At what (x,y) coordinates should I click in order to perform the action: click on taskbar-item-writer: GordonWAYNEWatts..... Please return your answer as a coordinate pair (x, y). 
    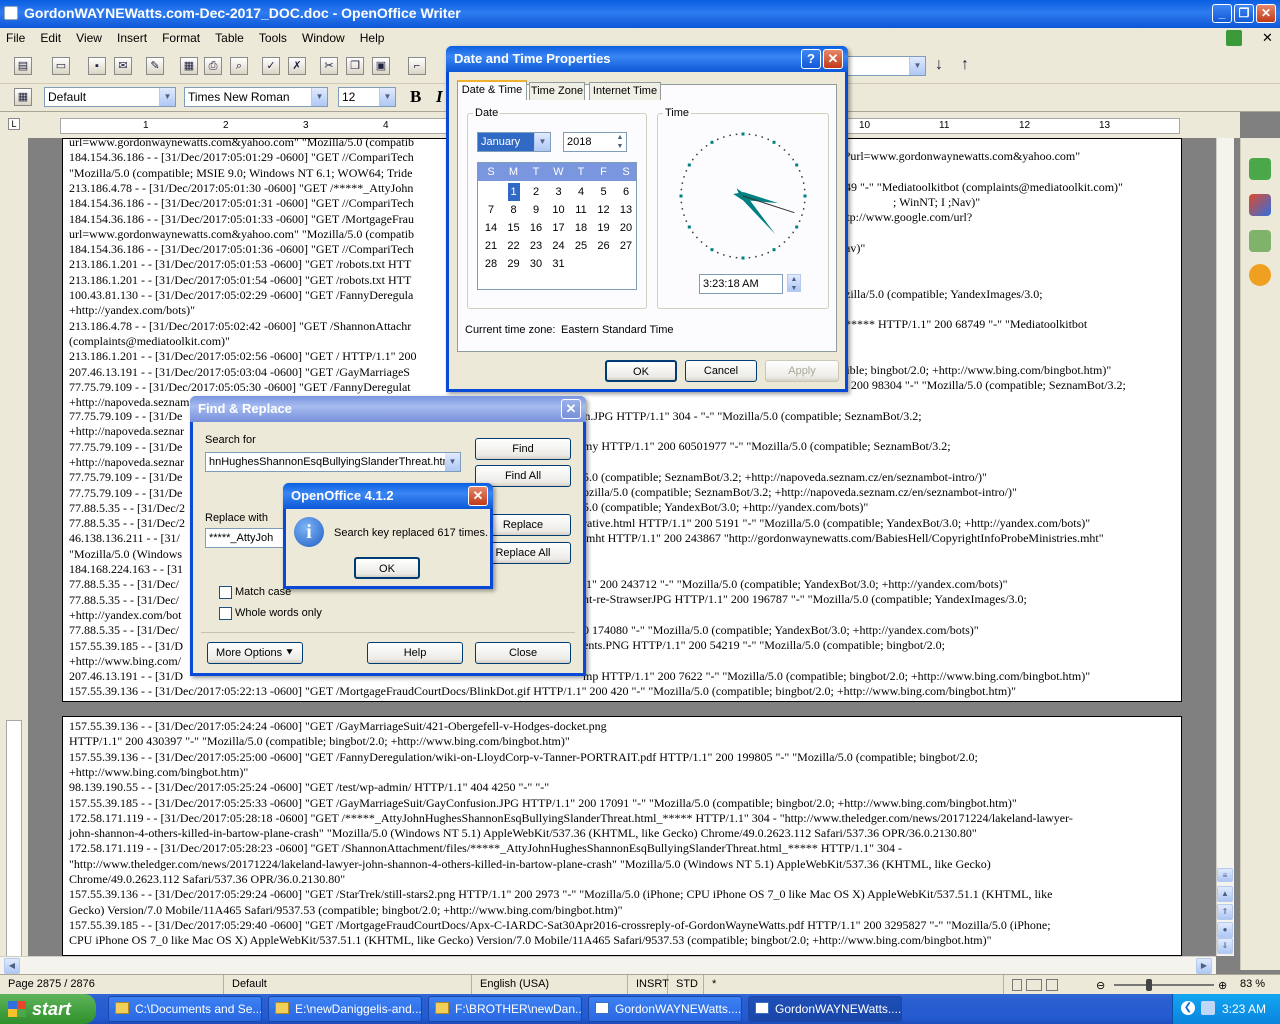
    Looking at the image, I should click on (665, 1009).